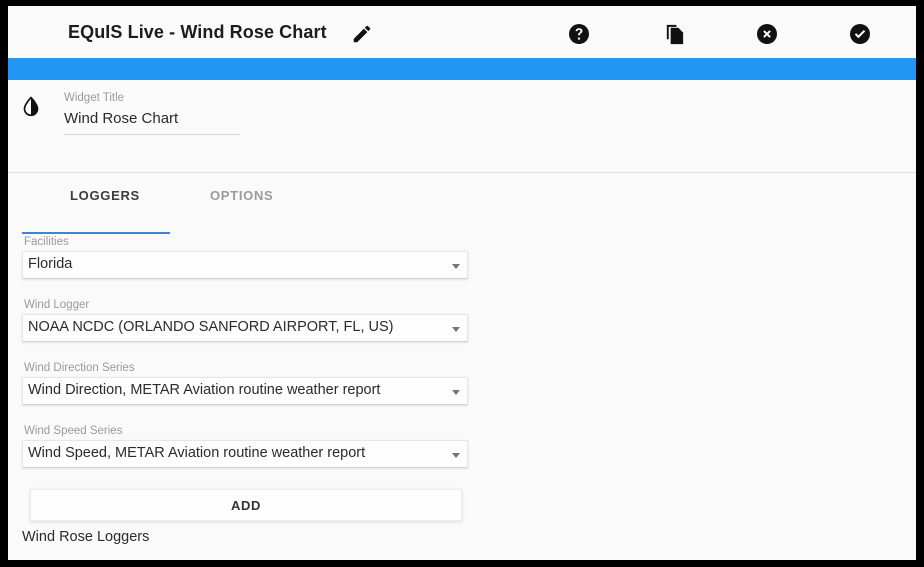 Image resolution: width=924 pixels, height=567 pixels. I want to click on wind-speed-series-caption: Wind Speed Series, so click(73, 431).